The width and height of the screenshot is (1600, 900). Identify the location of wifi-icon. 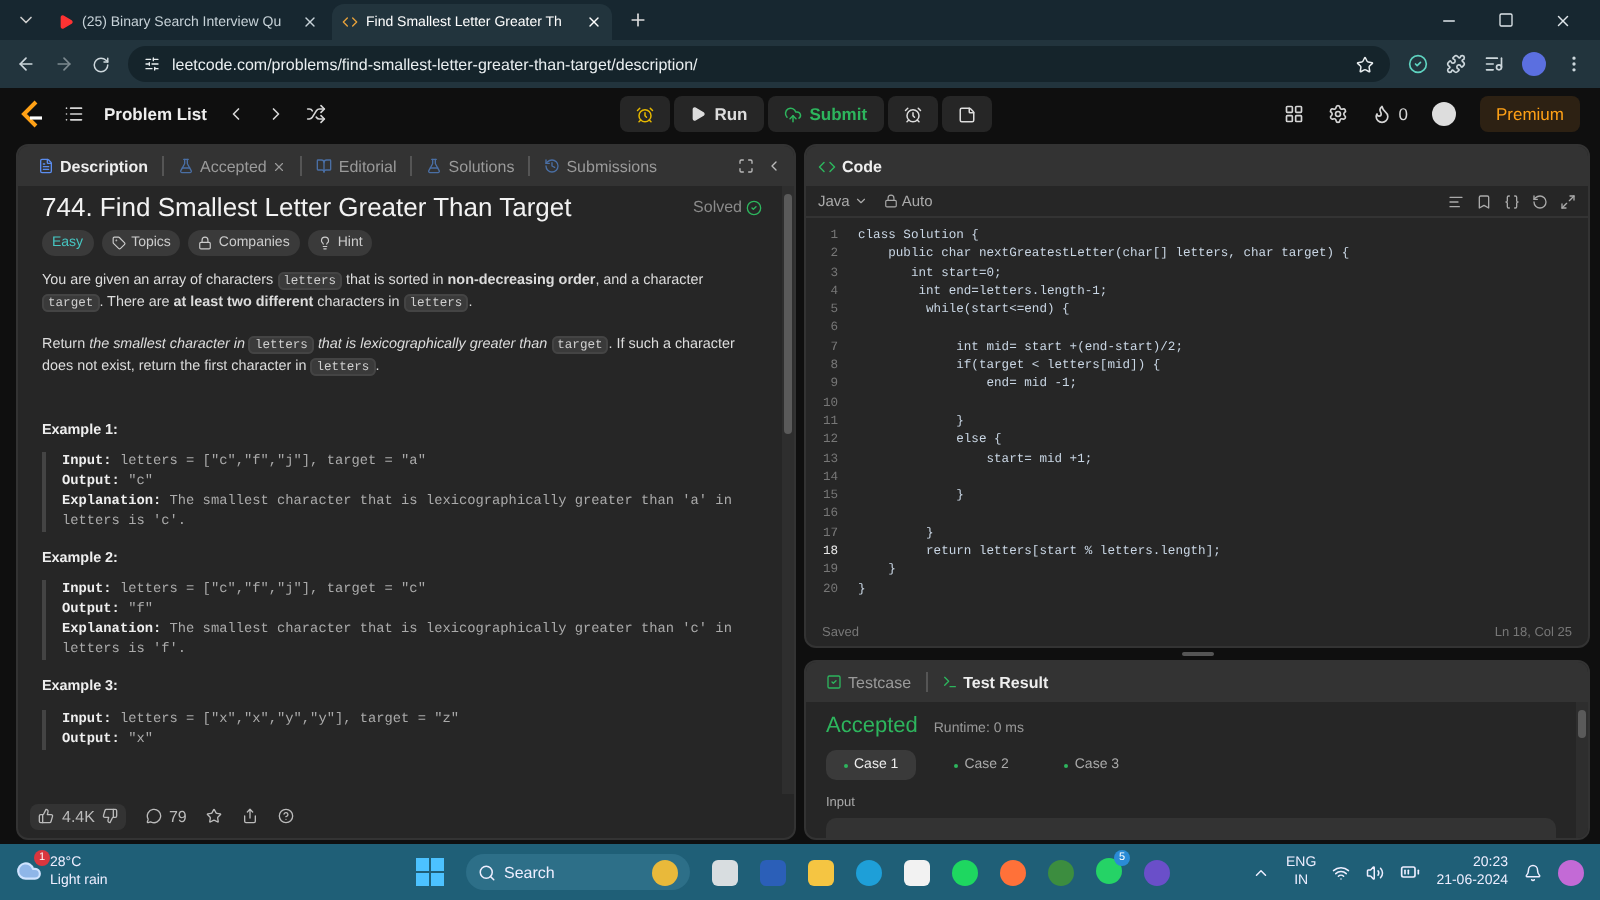
(1341, 872).